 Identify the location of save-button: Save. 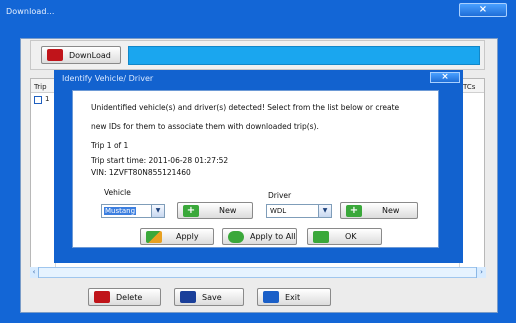
(209, 297).